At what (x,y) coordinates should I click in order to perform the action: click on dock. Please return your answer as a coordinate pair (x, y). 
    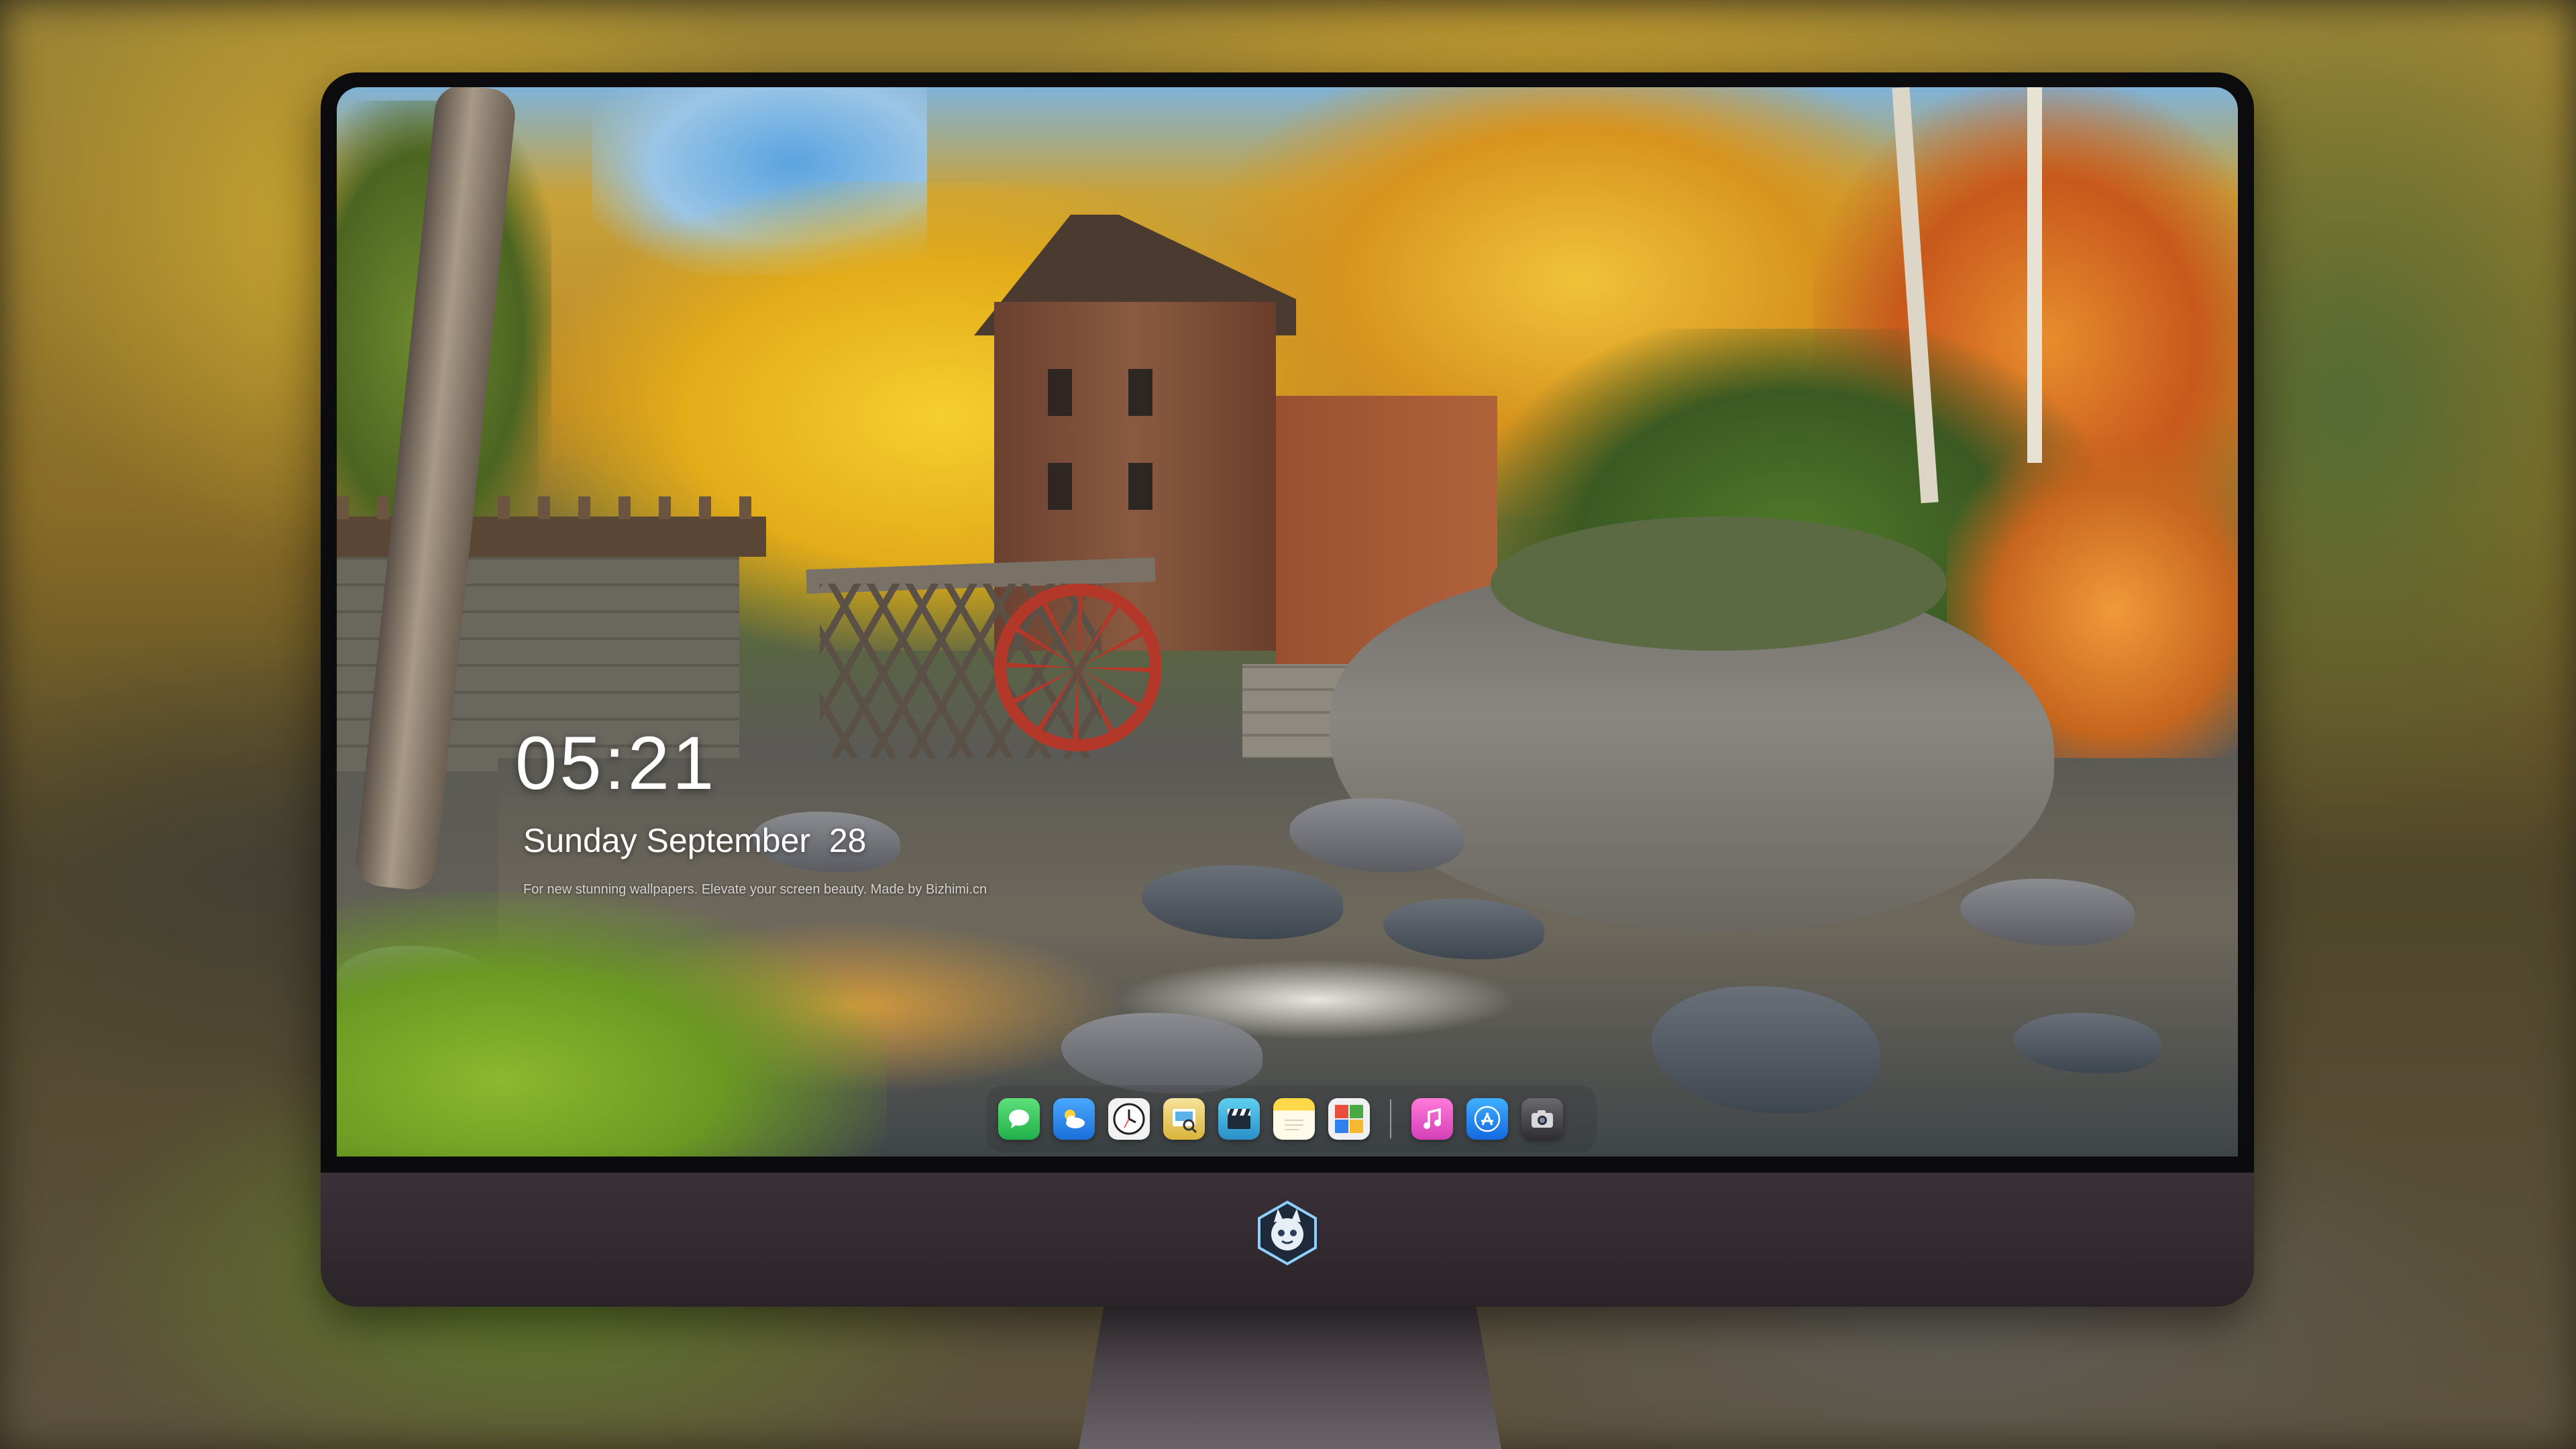
    Looking at the image, I should click on (1291, 1118).